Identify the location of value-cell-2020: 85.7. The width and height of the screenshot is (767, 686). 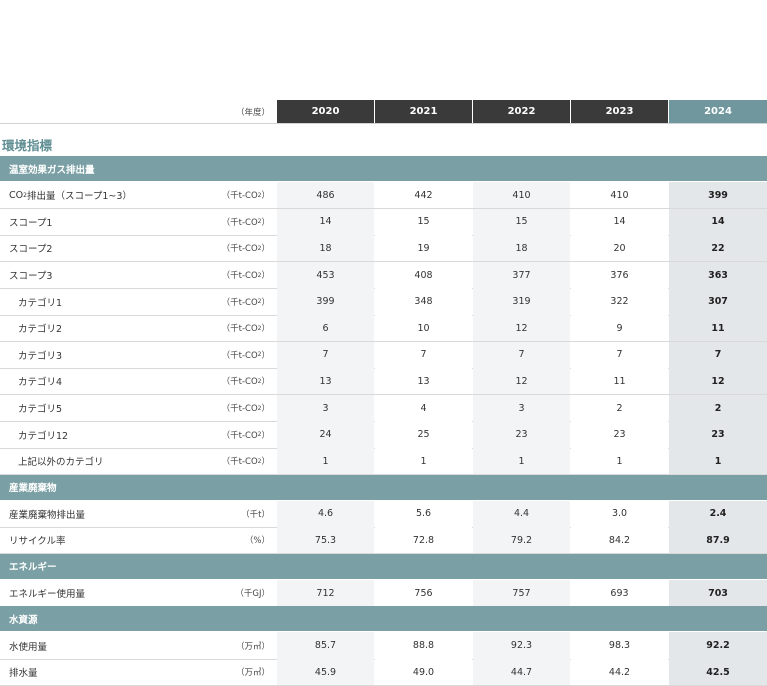
(325, 645).